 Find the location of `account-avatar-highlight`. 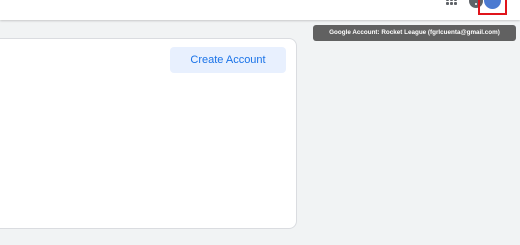

account-avatar-highlight is located at coordinates (492, 7).